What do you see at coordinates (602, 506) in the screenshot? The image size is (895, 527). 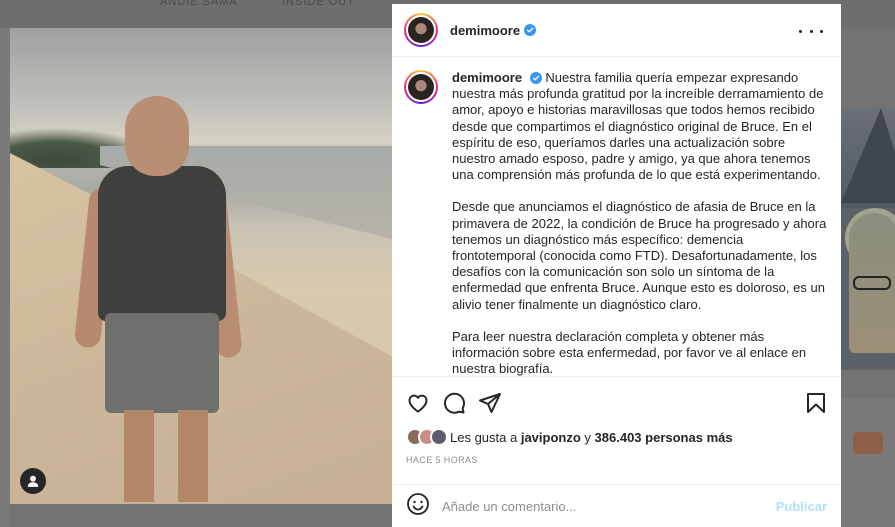 I see `comment-input` at bounding box center [602, 506].